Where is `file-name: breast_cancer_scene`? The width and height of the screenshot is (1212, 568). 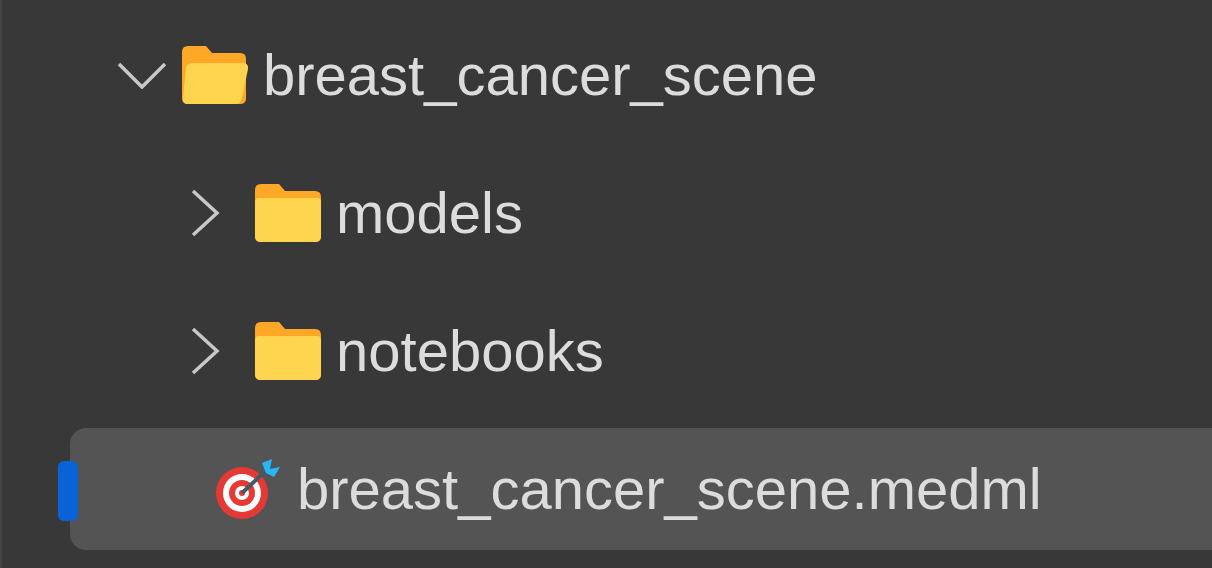 file-name: breast_cancer_scene is located at coordinates (540, 75).